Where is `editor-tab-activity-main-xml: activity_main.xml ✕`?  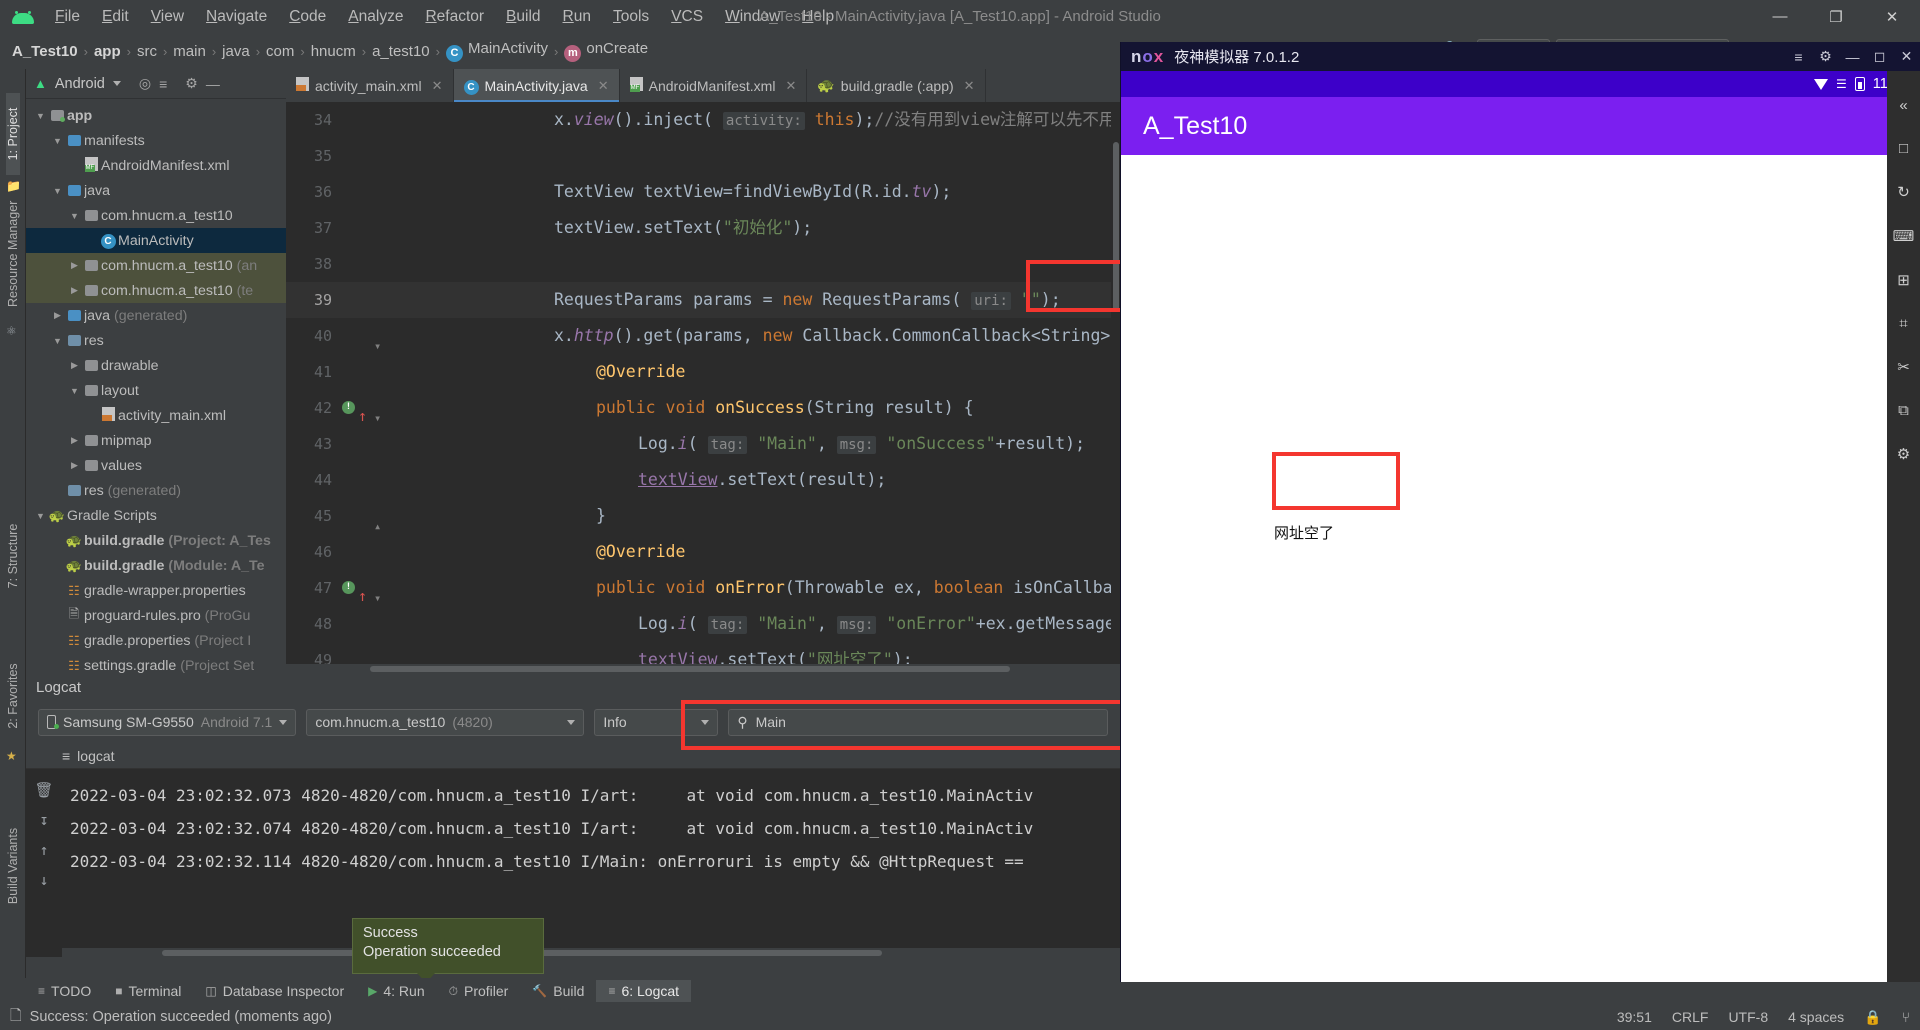 editor-tab-activity-main-xml: activity_main.xml ✕ is located at coordinates (370, 85).